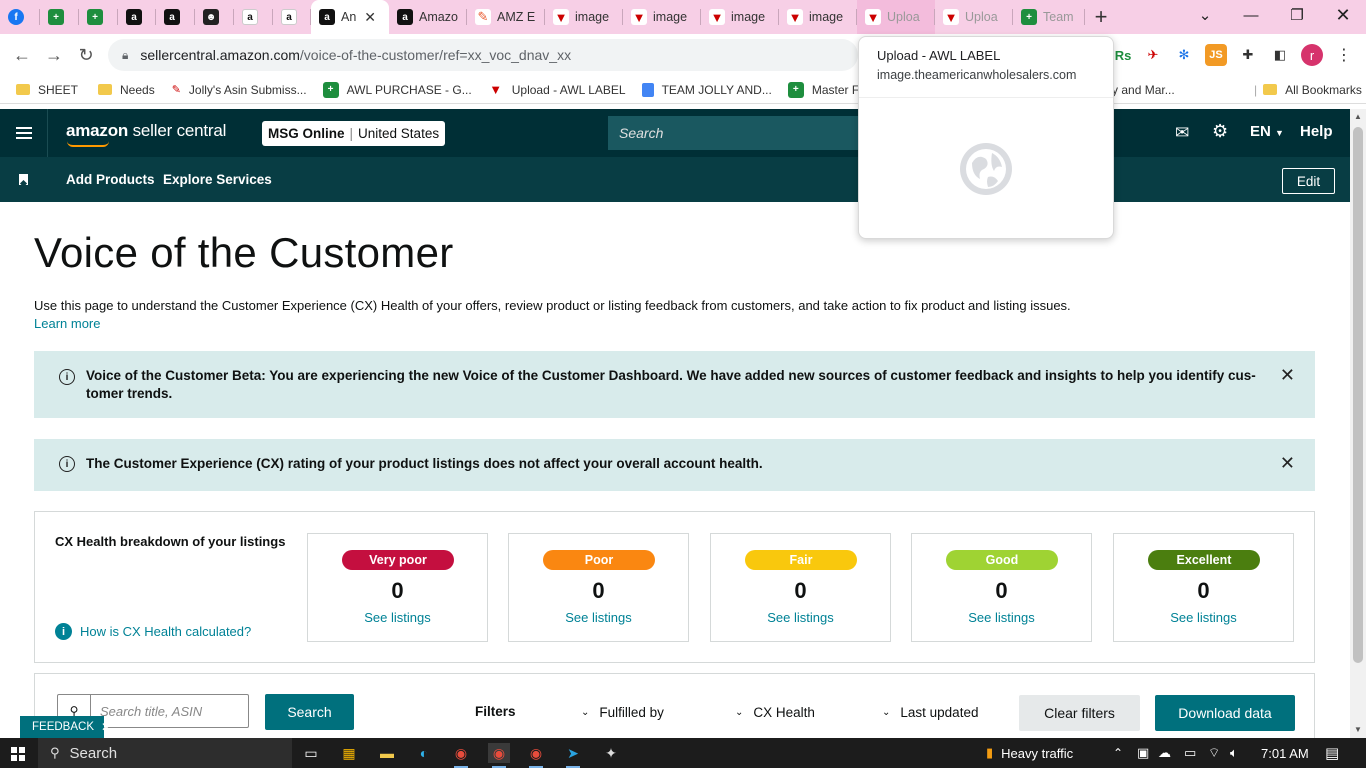 This screenshot has height=768, width=1366. What do you see at coordinates (1358, 116) in the screenshot?
I see `scroll-up-icon: ▲` at bounding box center [1358, 116].